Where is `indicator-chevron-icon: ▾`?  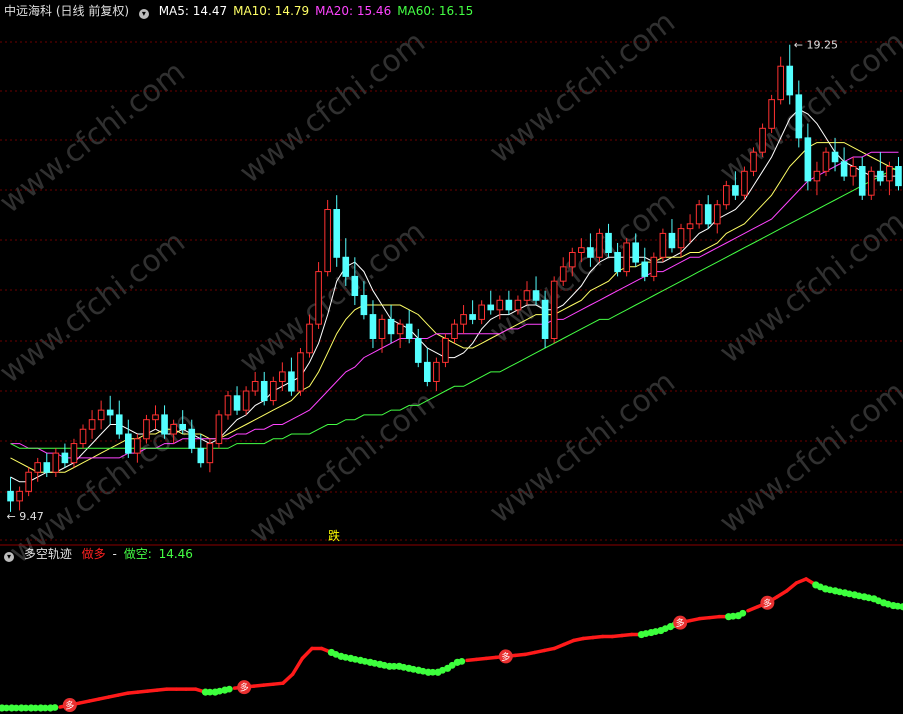
indicator-chevron-icon: ▾ is located at coordinates (9, 557).